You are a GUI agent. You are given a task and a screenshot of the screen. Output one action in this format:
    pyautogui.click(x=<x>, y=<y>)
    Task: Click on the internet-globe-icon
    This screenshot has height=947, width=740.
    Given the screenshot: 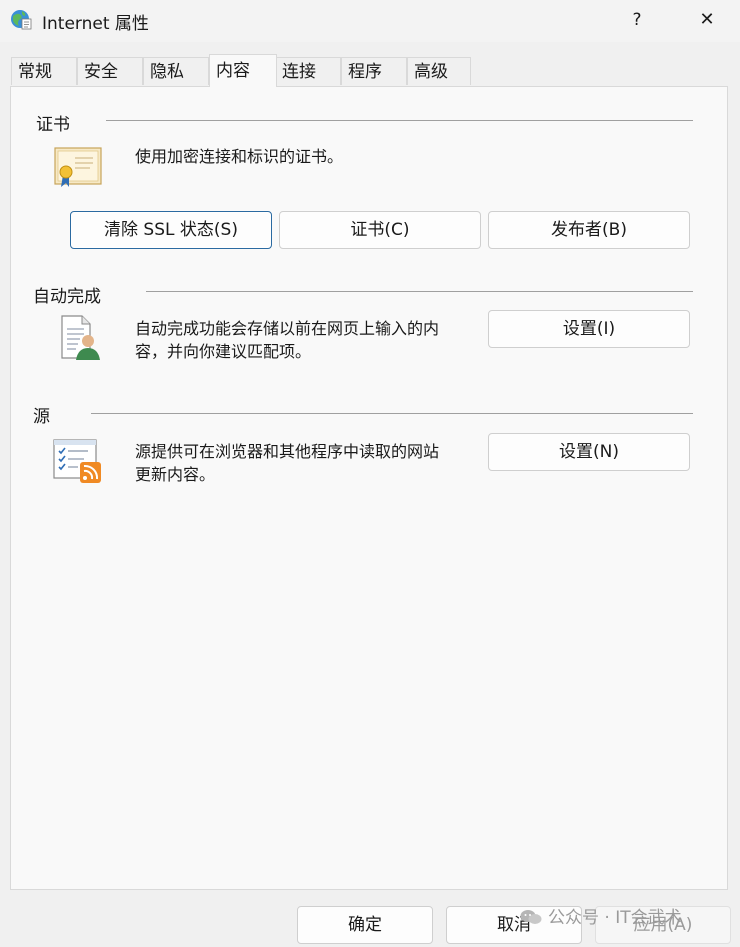 What is the action you would take?
    pyautogui.click(x=21, y=20)
    